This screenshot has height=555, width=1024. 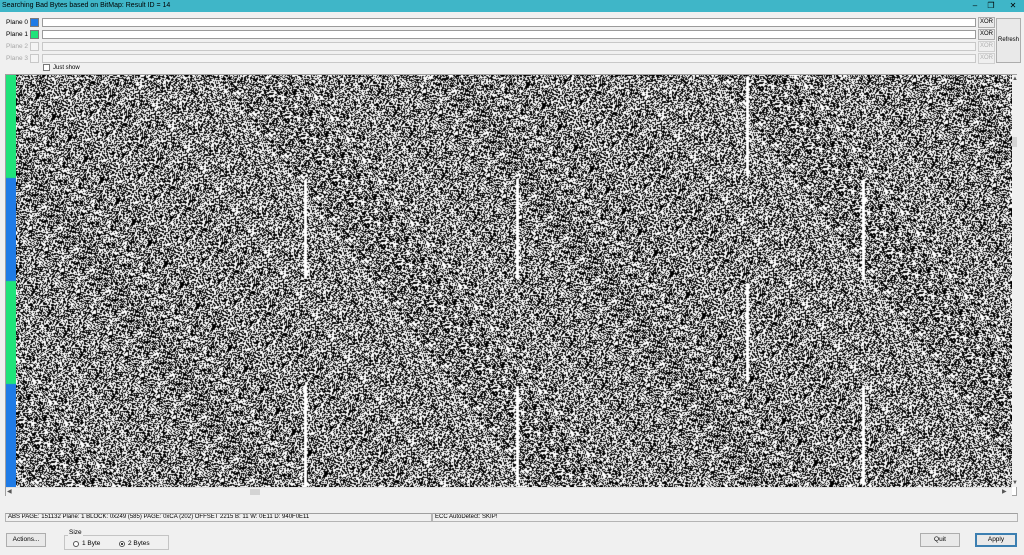 I want to click on plane-row-1: Plane 1 XOR, so click(x=500, y=34).